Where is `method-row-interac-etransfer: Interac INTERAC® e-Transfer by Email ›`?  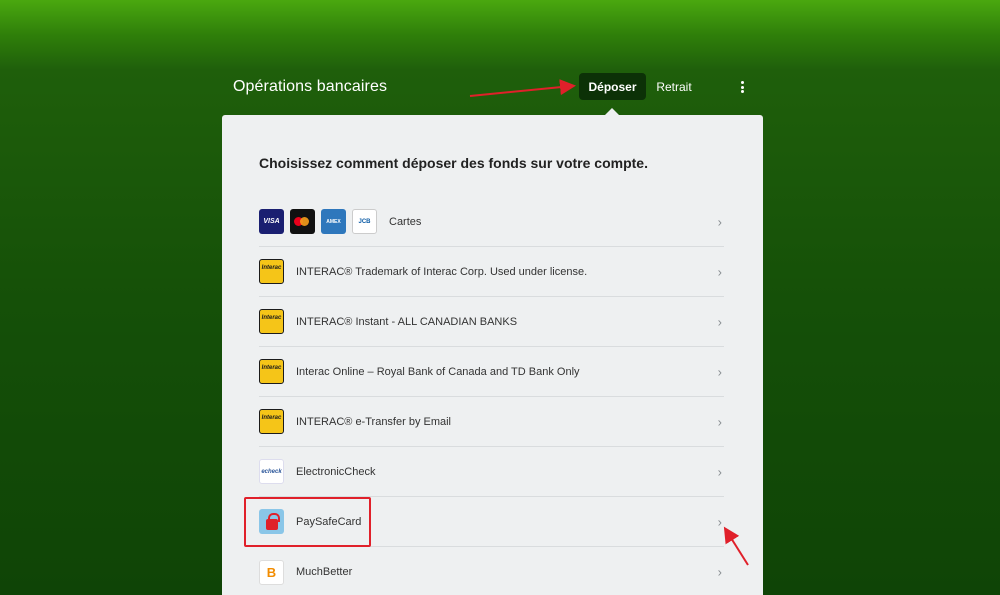
method-row-interac-etransfer: Interac INTERAC® e-Transfer by Email › is located at coordinates (491, 422).